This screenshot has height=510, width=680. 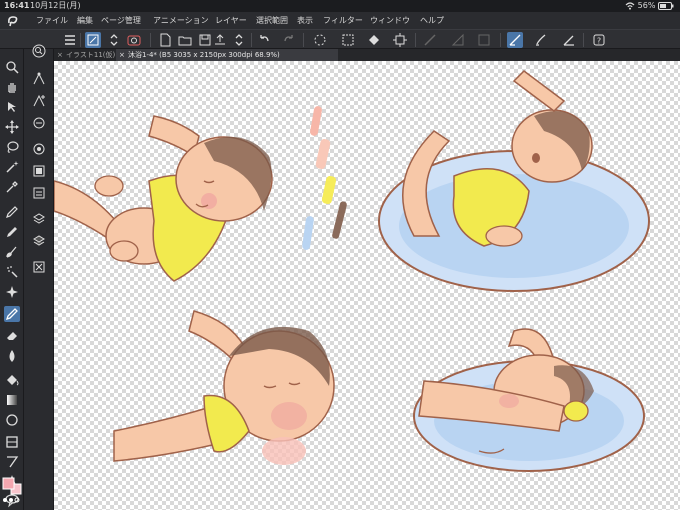 What do you see at coordinates (12, 336) in the screenshot?
I see `eraser-icon` at bounding box center [12, 336].